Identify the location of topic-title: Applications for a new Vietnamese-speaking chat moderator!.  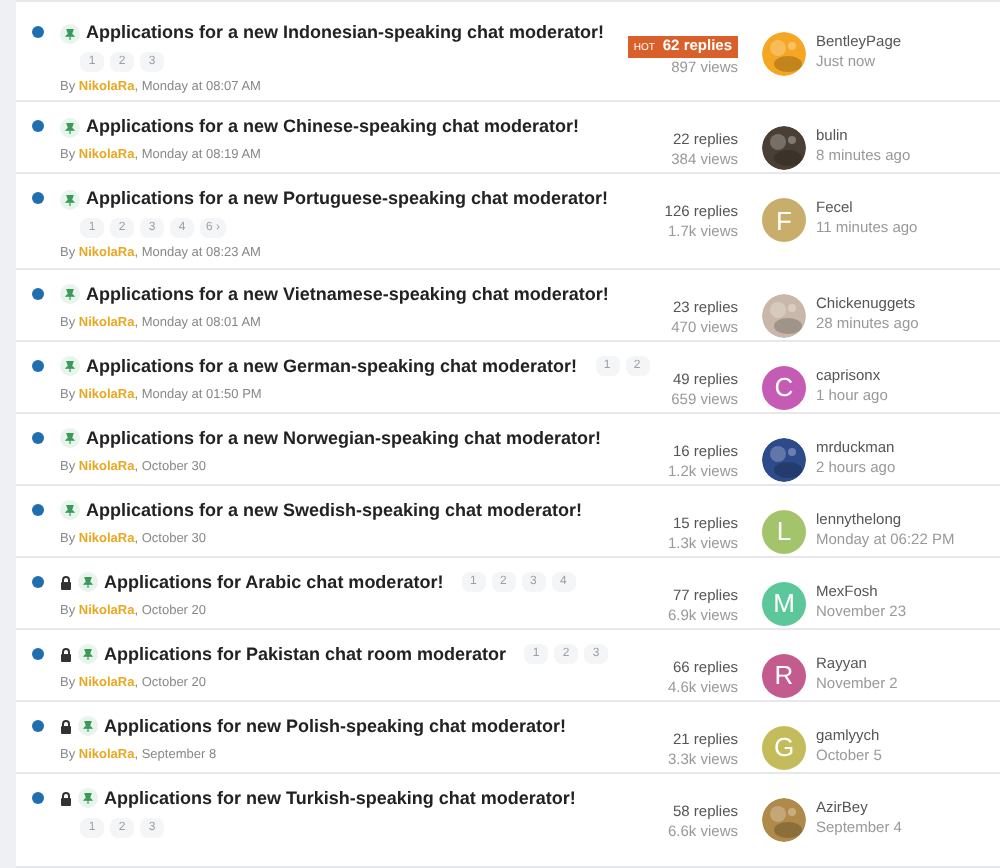
(347, 294).